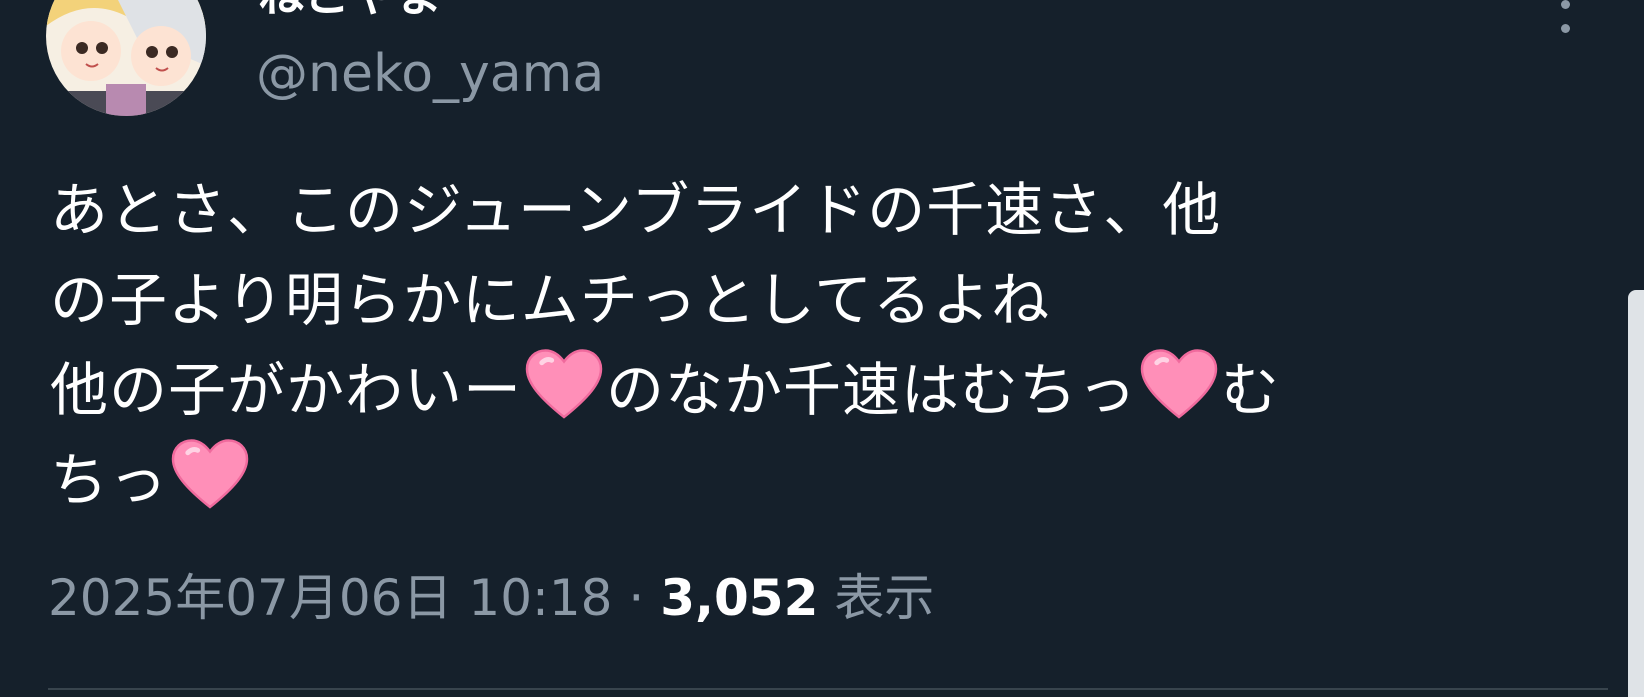 The height and width of the screenshot is (697, 1644). I want to click on tweet-timestamp: 2025年07月06日 10:18, so click(330, 598).